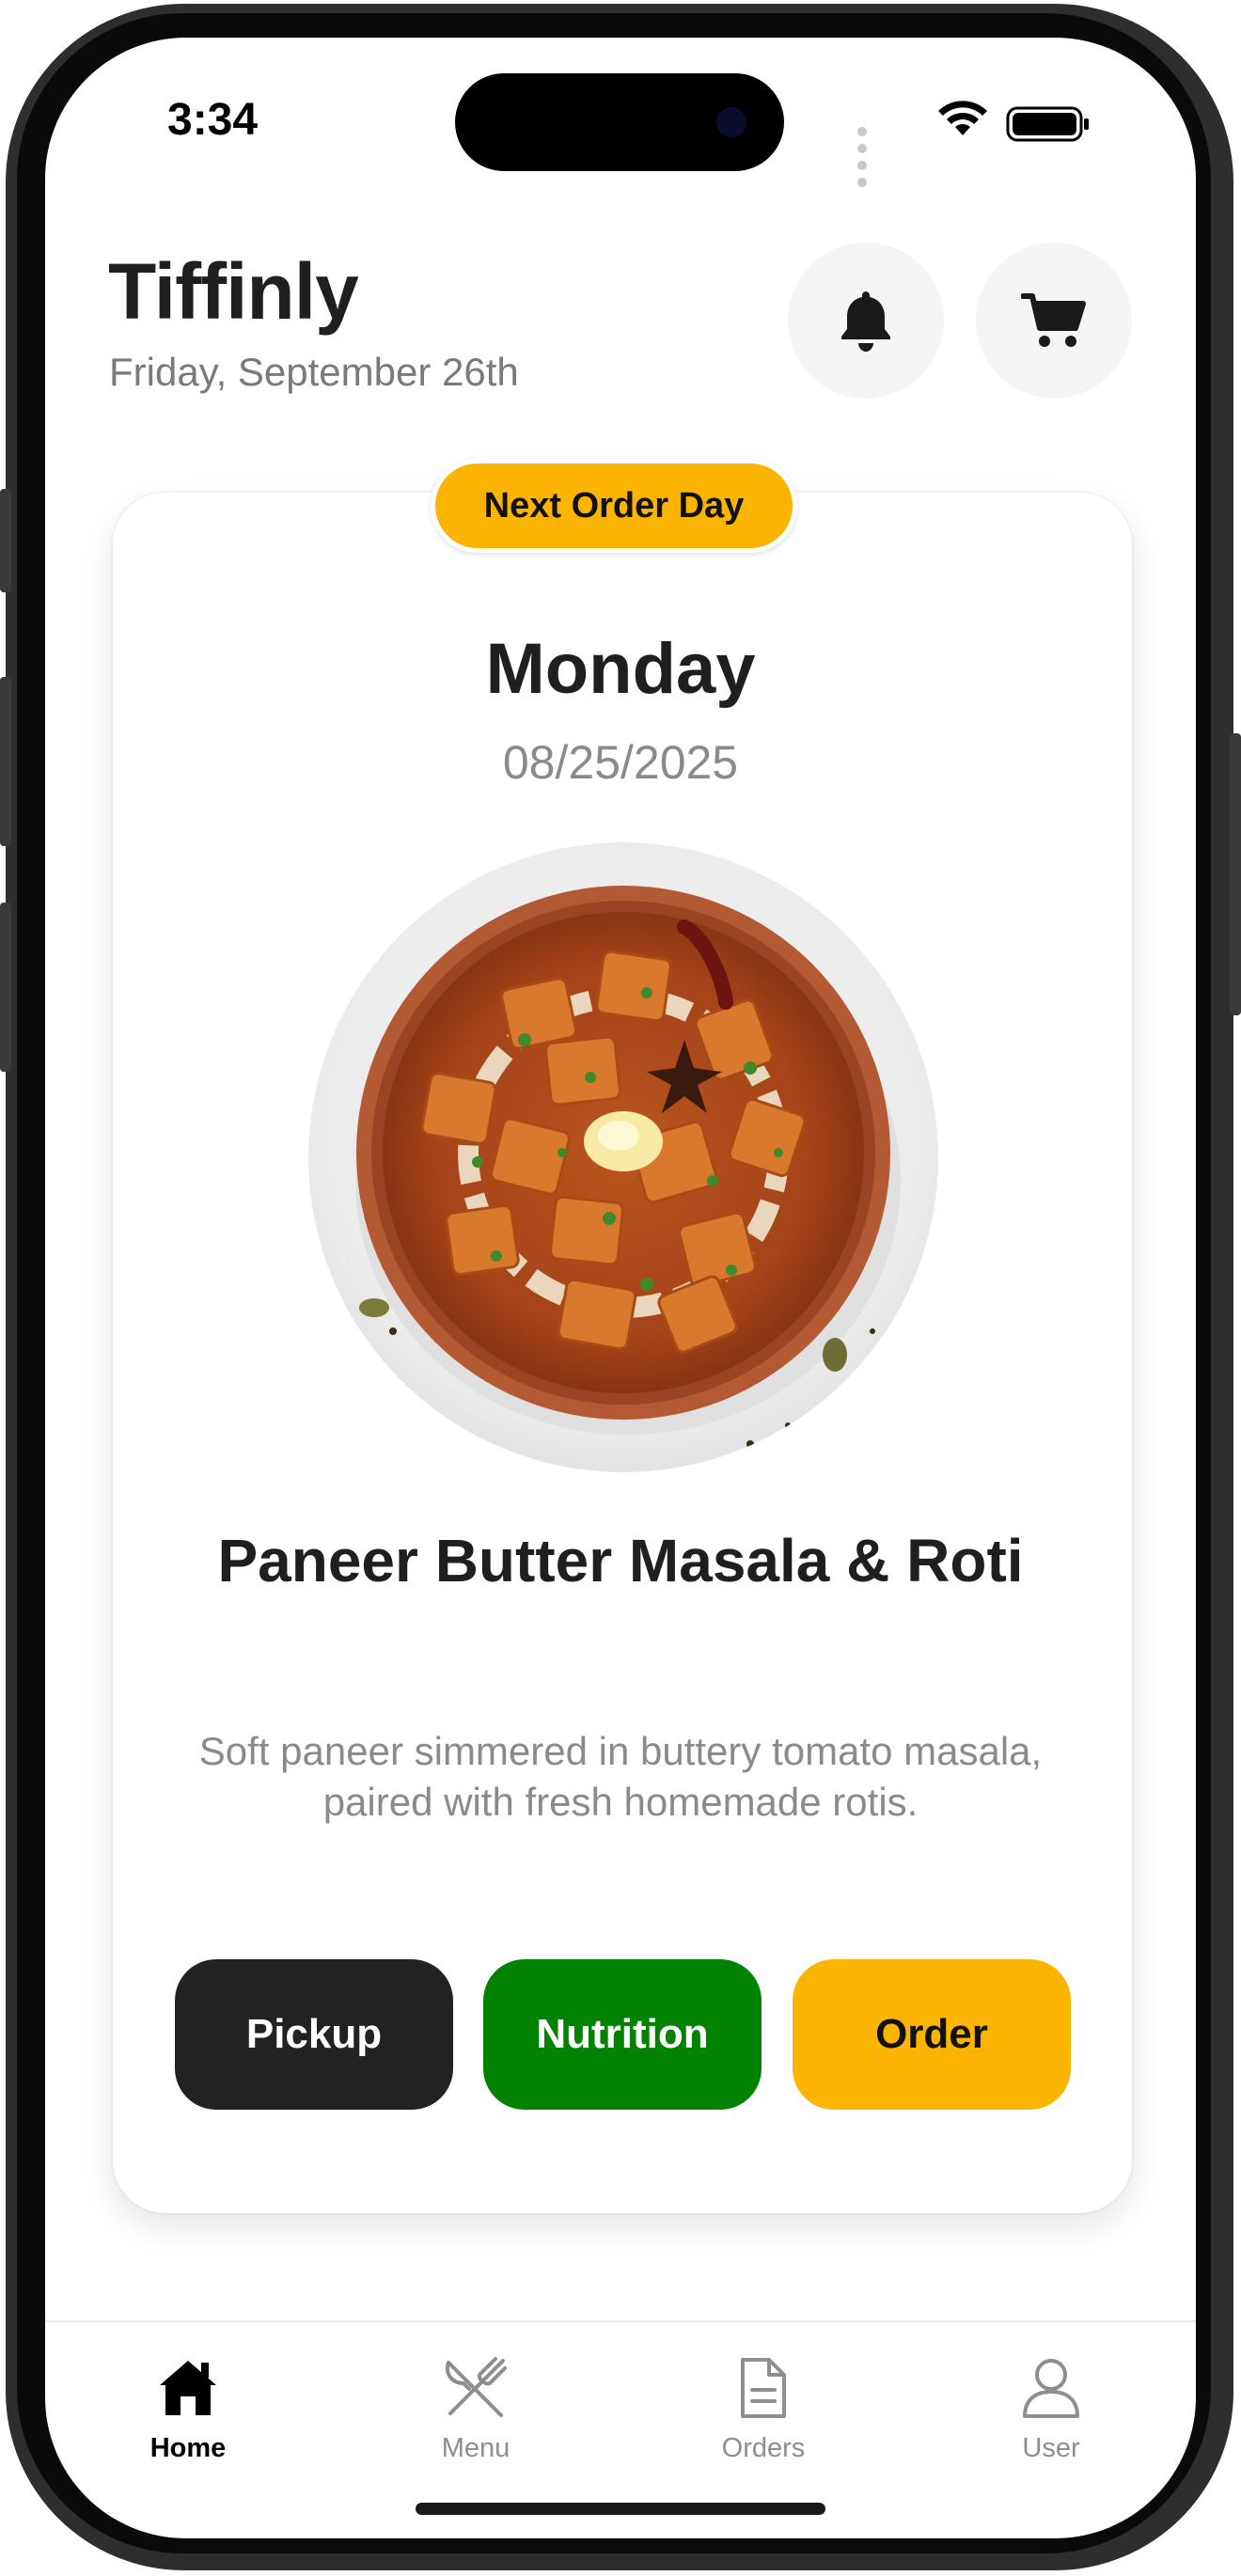 This screenshot has width=1241, height=2576. What do you see at coordinates (476, 2387) in the screenshot?
I see `fork-knife-icon` at bounding box center [476, 2387].